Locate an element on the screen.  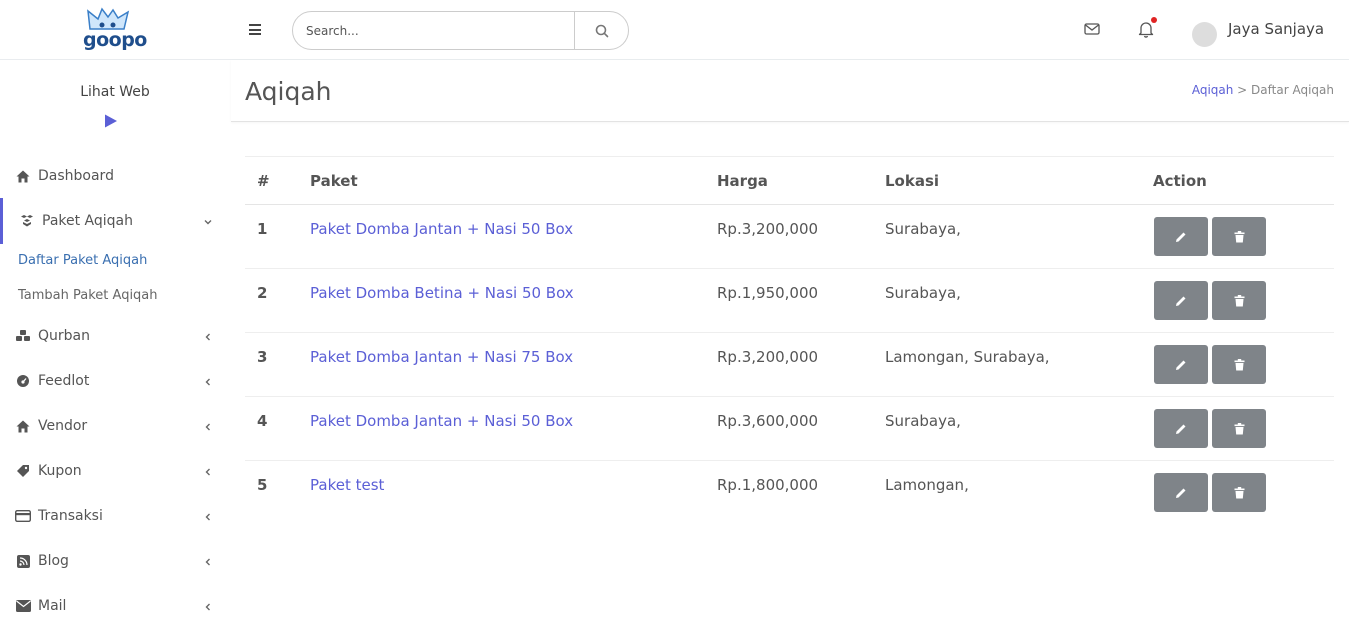
notification-button is located at coordinates (1147, 27).